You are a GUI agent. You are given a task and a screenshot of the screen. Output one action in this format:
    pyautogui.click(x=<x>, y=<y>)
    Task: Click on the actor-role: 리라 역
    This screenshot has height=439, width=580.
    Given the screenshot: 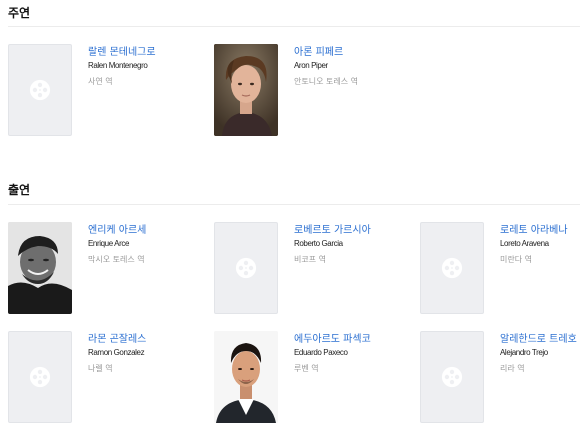 What is the action you would take?
    pyautogui.click(x=512, y=368)
    